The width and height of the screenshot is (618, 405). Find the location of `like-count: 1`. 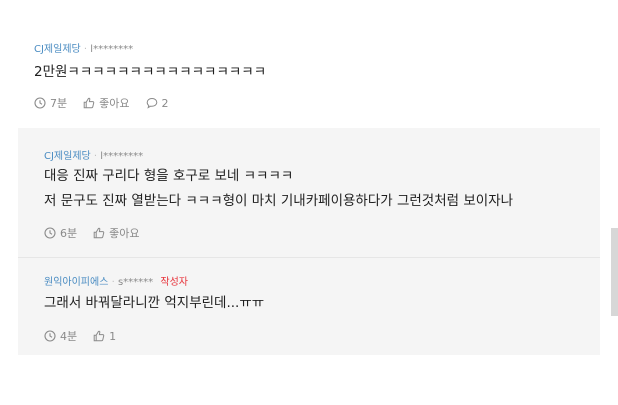

like-count: 1 is located at coordinates (113, 336).